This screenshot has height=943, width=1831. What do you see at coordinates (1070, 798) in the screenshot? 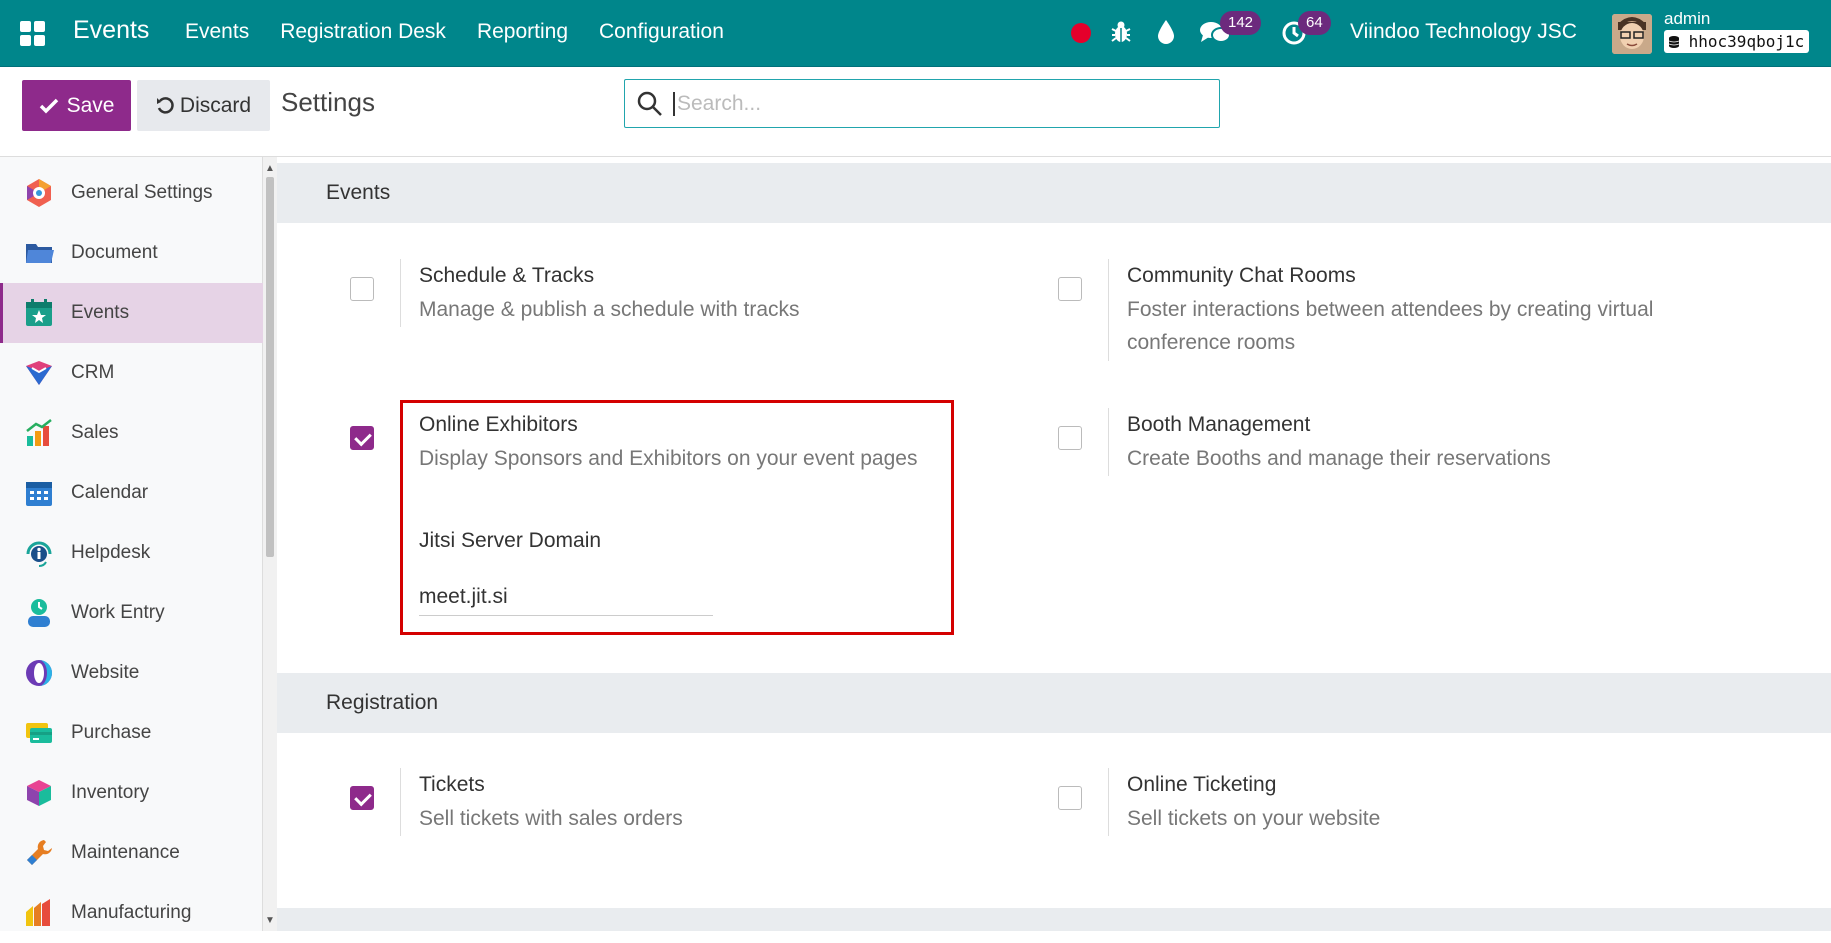
I see `online-ticketing-checkbox` at bounding box center [1070, 798].